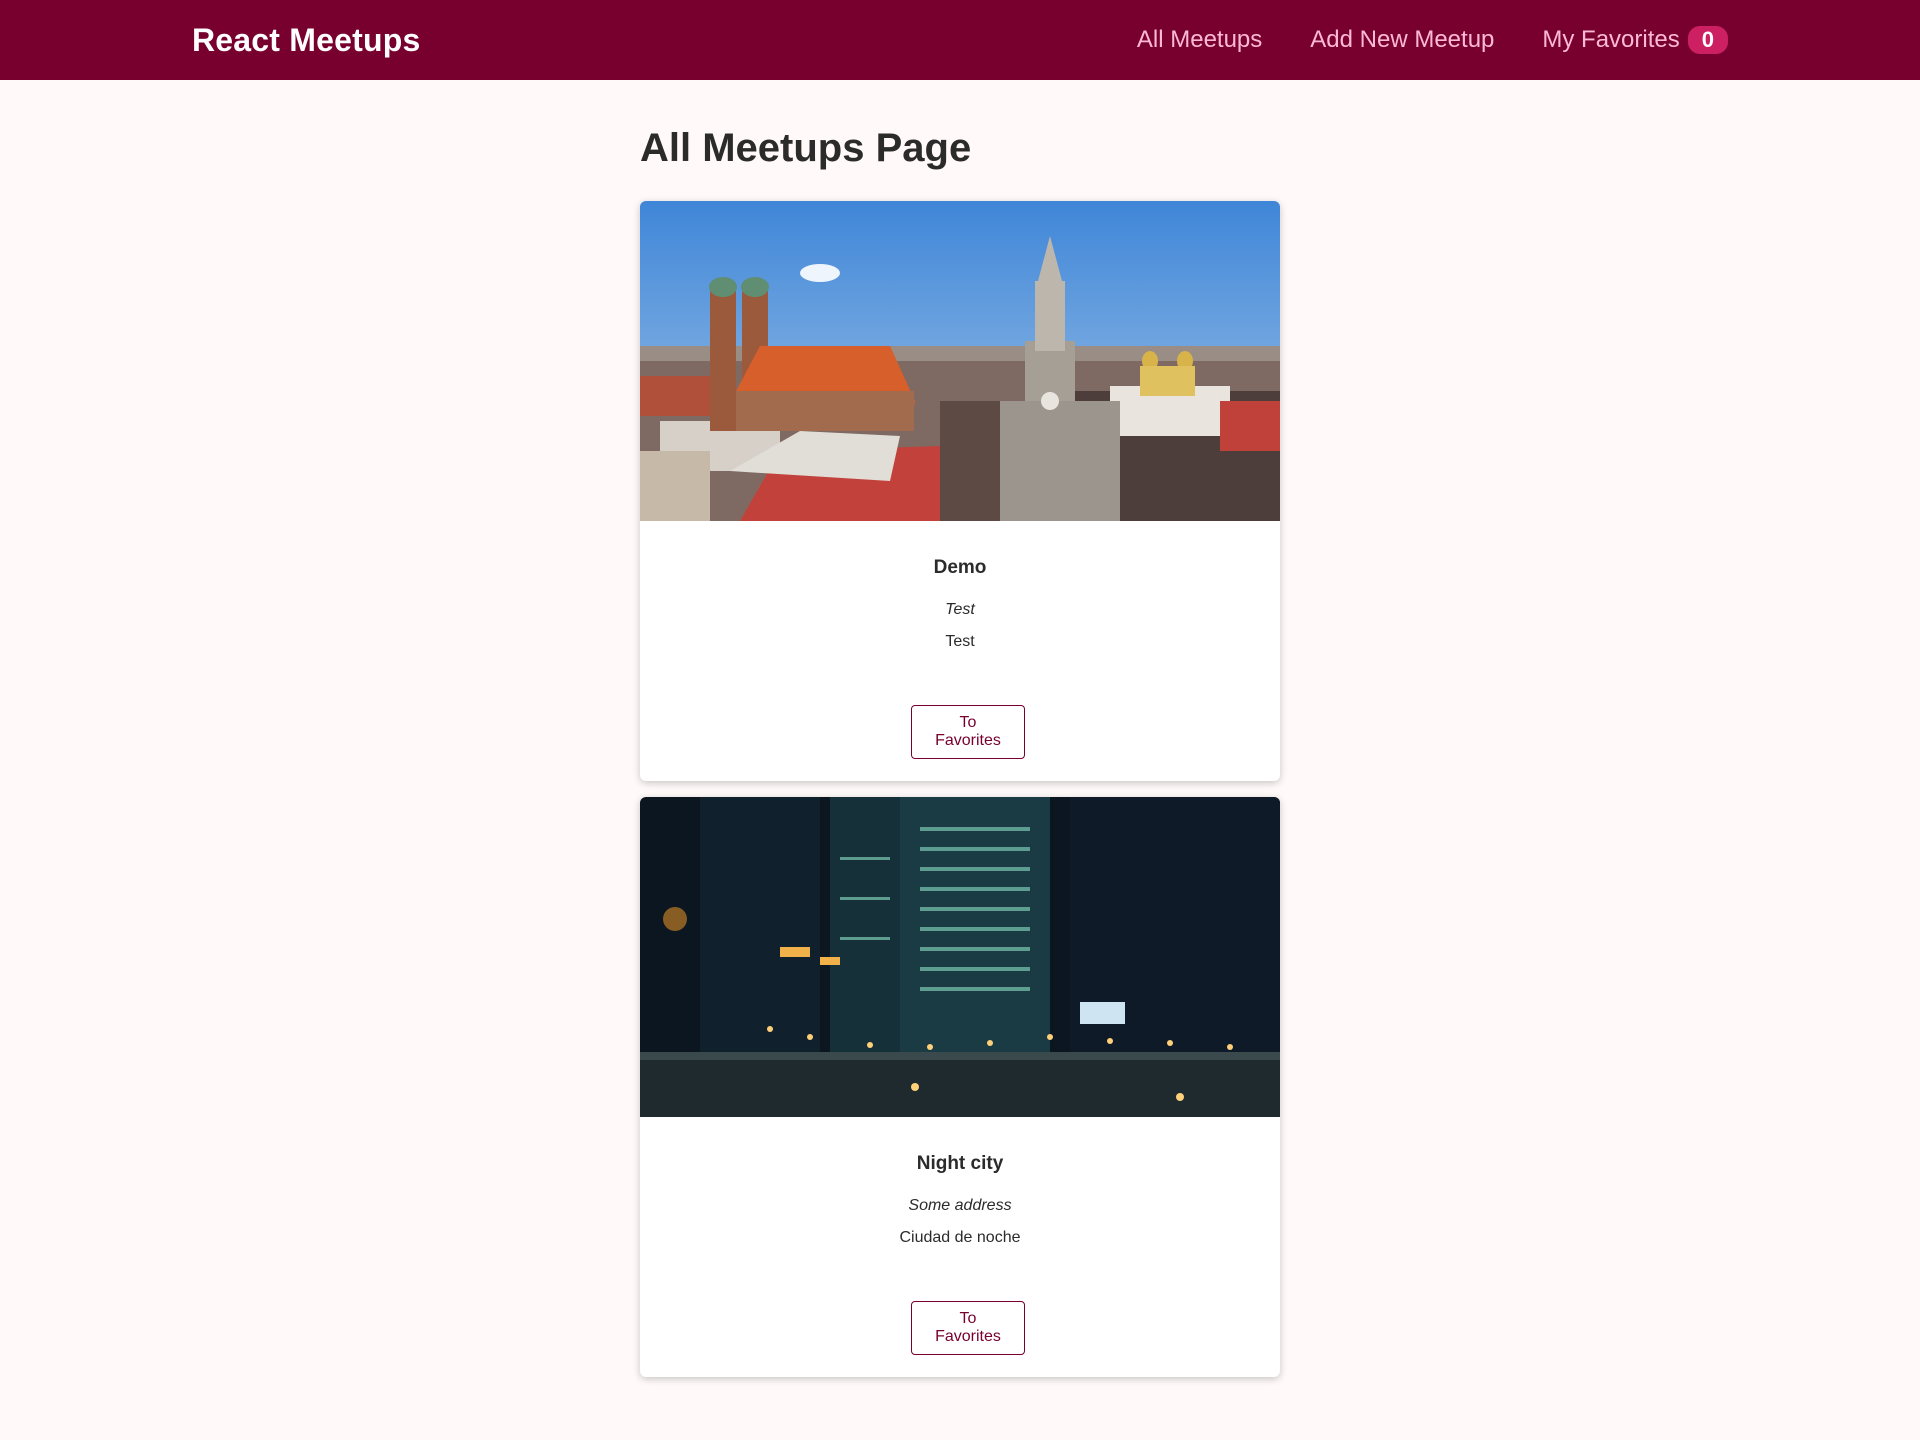  What do you see at coordinates (1707, 40) in the screenshot?
I see `favorites-count-badge: 0` at bounding box center [1707, 40].